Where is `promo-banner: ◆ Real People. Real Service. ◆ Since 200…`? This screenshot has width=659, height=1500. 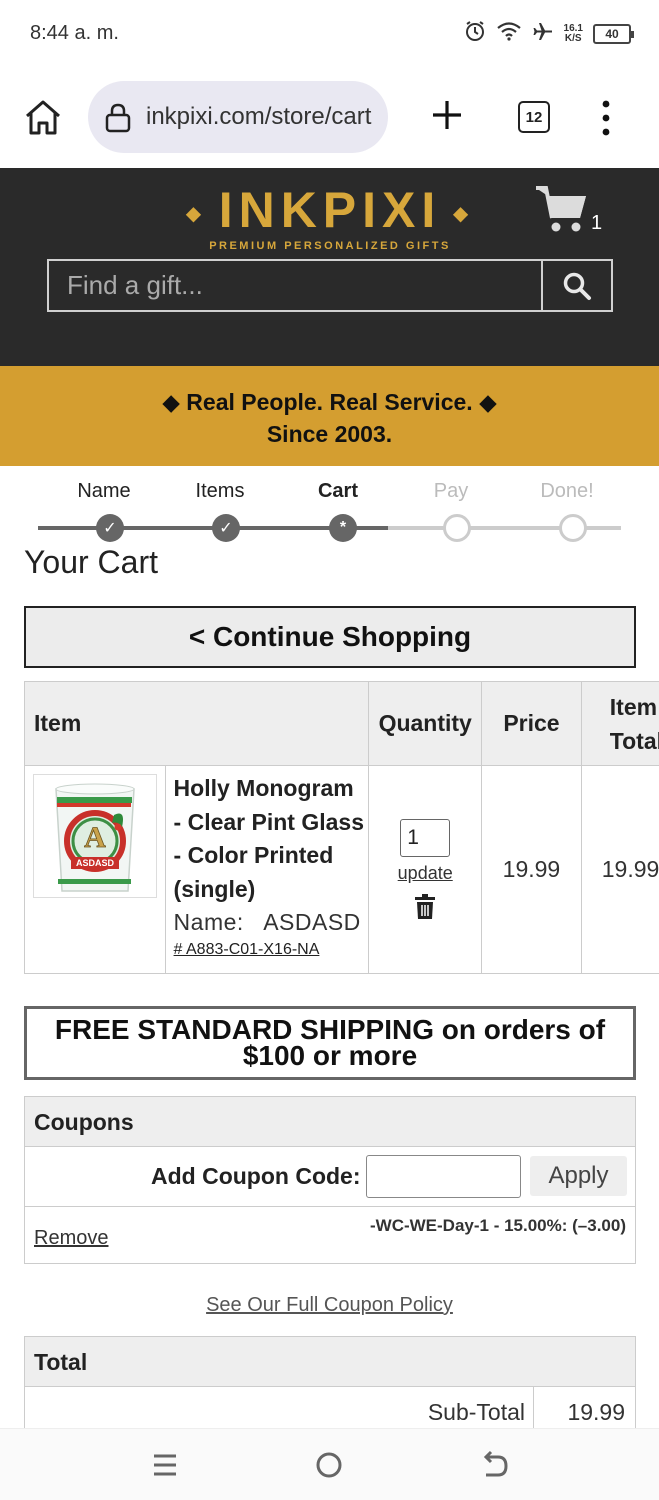
promo-banner: ◆ Real People. Real Service. ◆ Since 200… is located at coordinates (329, 416).